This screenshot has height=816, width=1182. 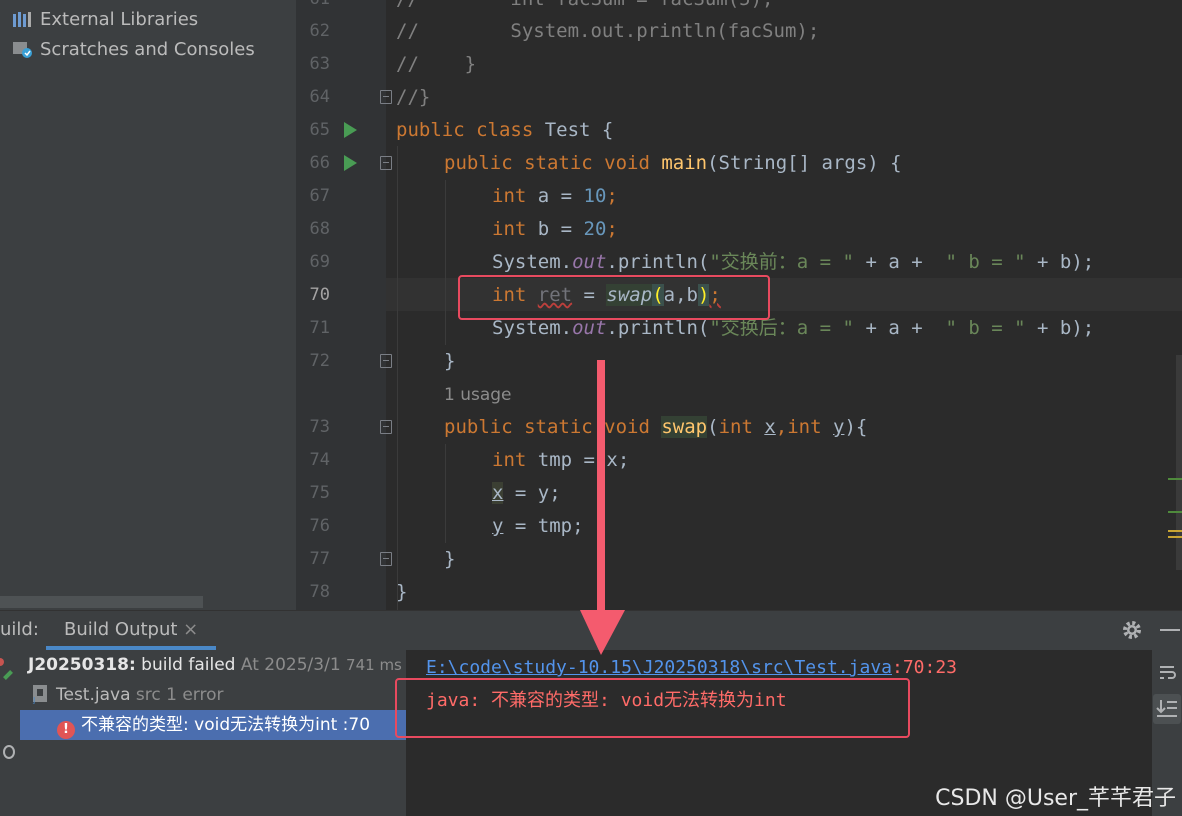 I want to click on line-number: 69, so click(x=319, y=262).